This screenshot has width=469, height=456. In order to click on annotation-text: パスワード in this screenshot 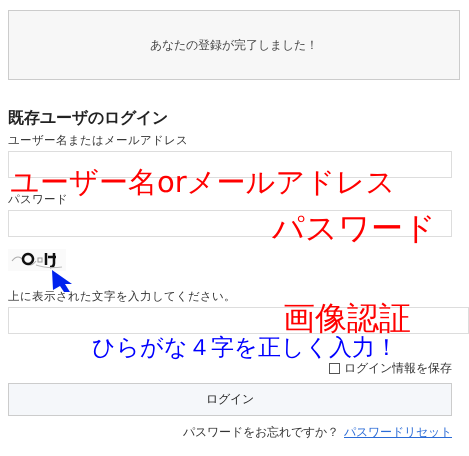, I will do `click(354, 228)`.